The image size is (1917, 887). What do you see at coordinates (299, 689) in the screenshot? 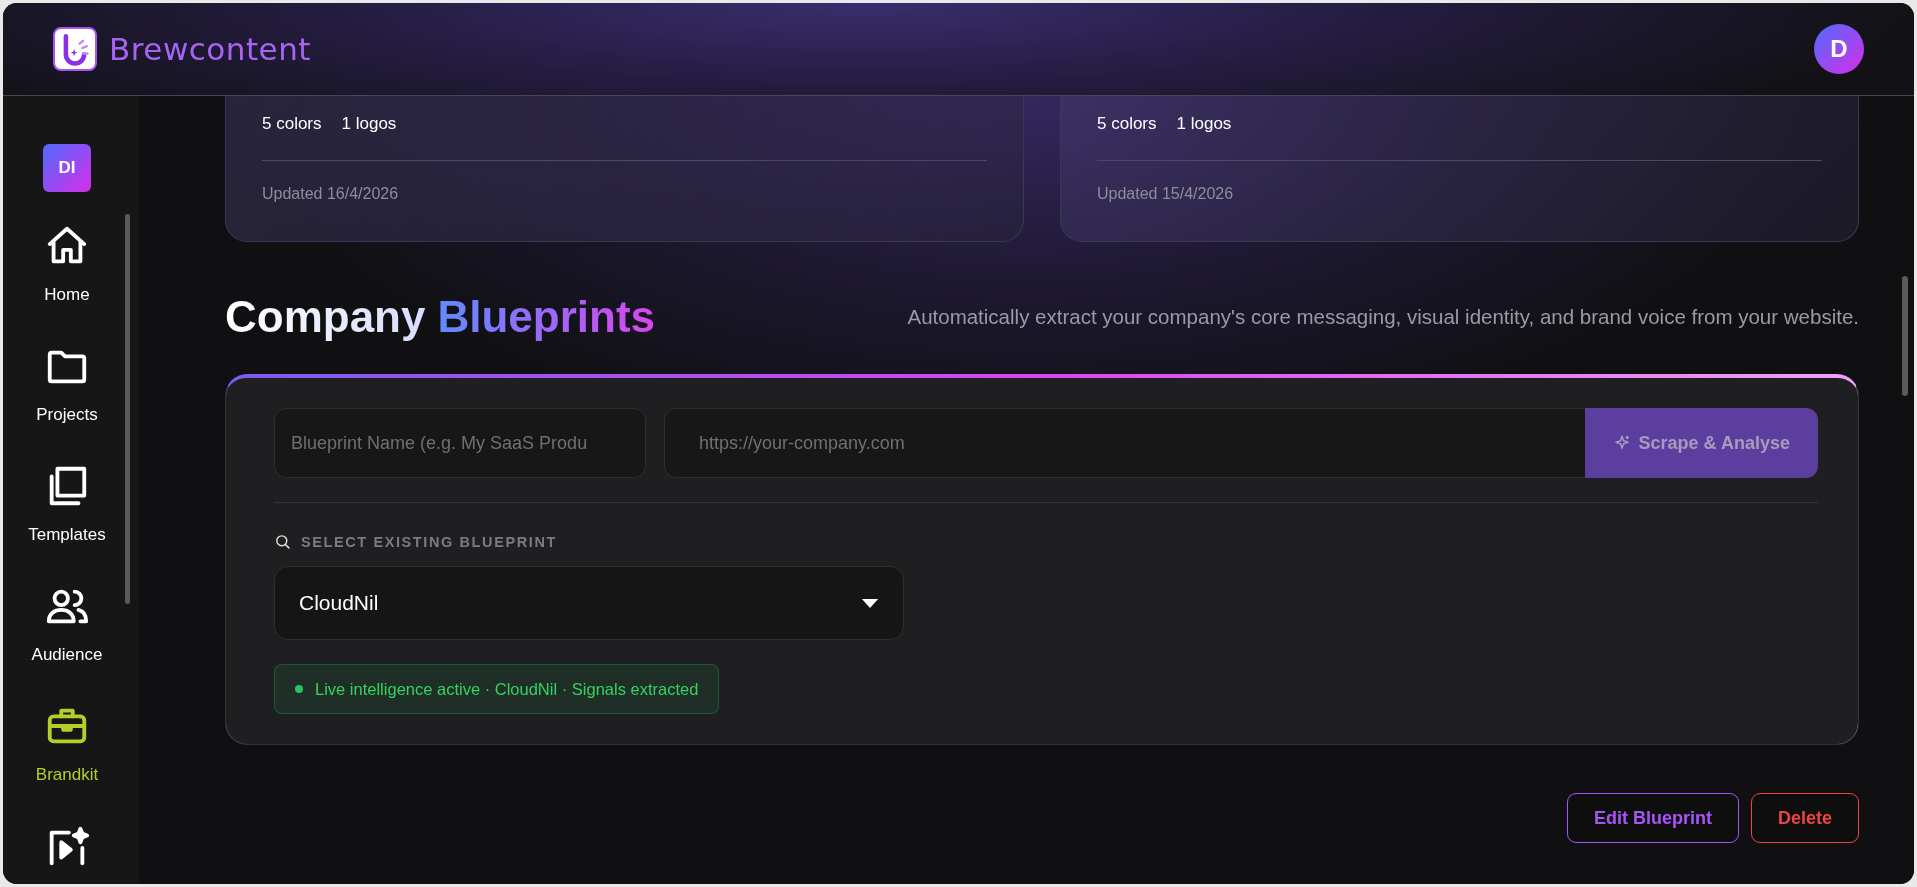
I see `status-dot-icon` at bounding box center [299, 689].